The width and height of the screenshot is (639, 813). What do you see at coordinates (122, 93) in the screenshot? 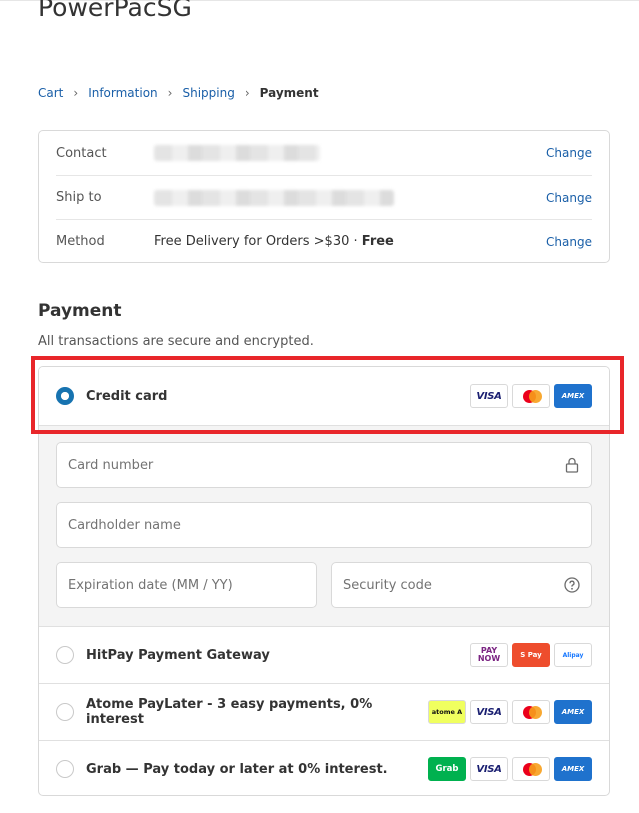
I see `breadcrumb-information: Information` at bounding box center [122, 93].